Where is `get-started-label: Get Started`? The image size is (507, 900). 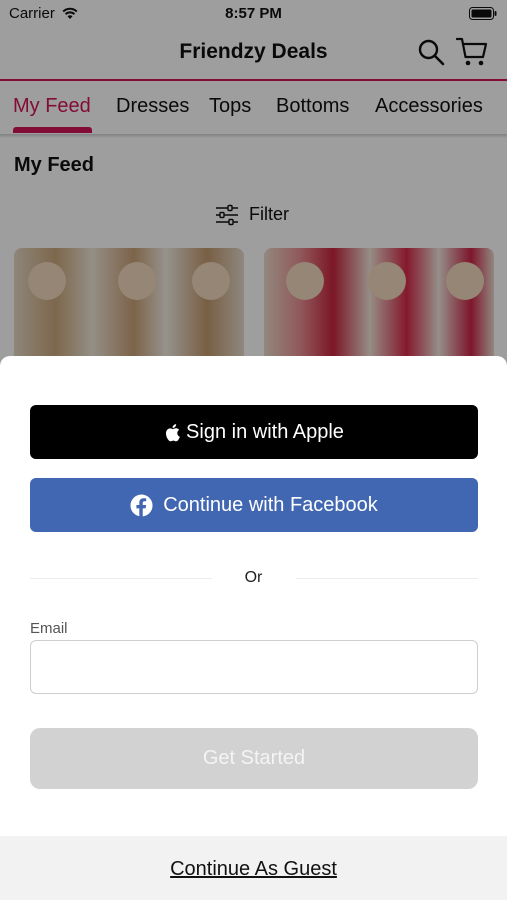
get-started-label: Get Started is located at coordinates (254, 758).